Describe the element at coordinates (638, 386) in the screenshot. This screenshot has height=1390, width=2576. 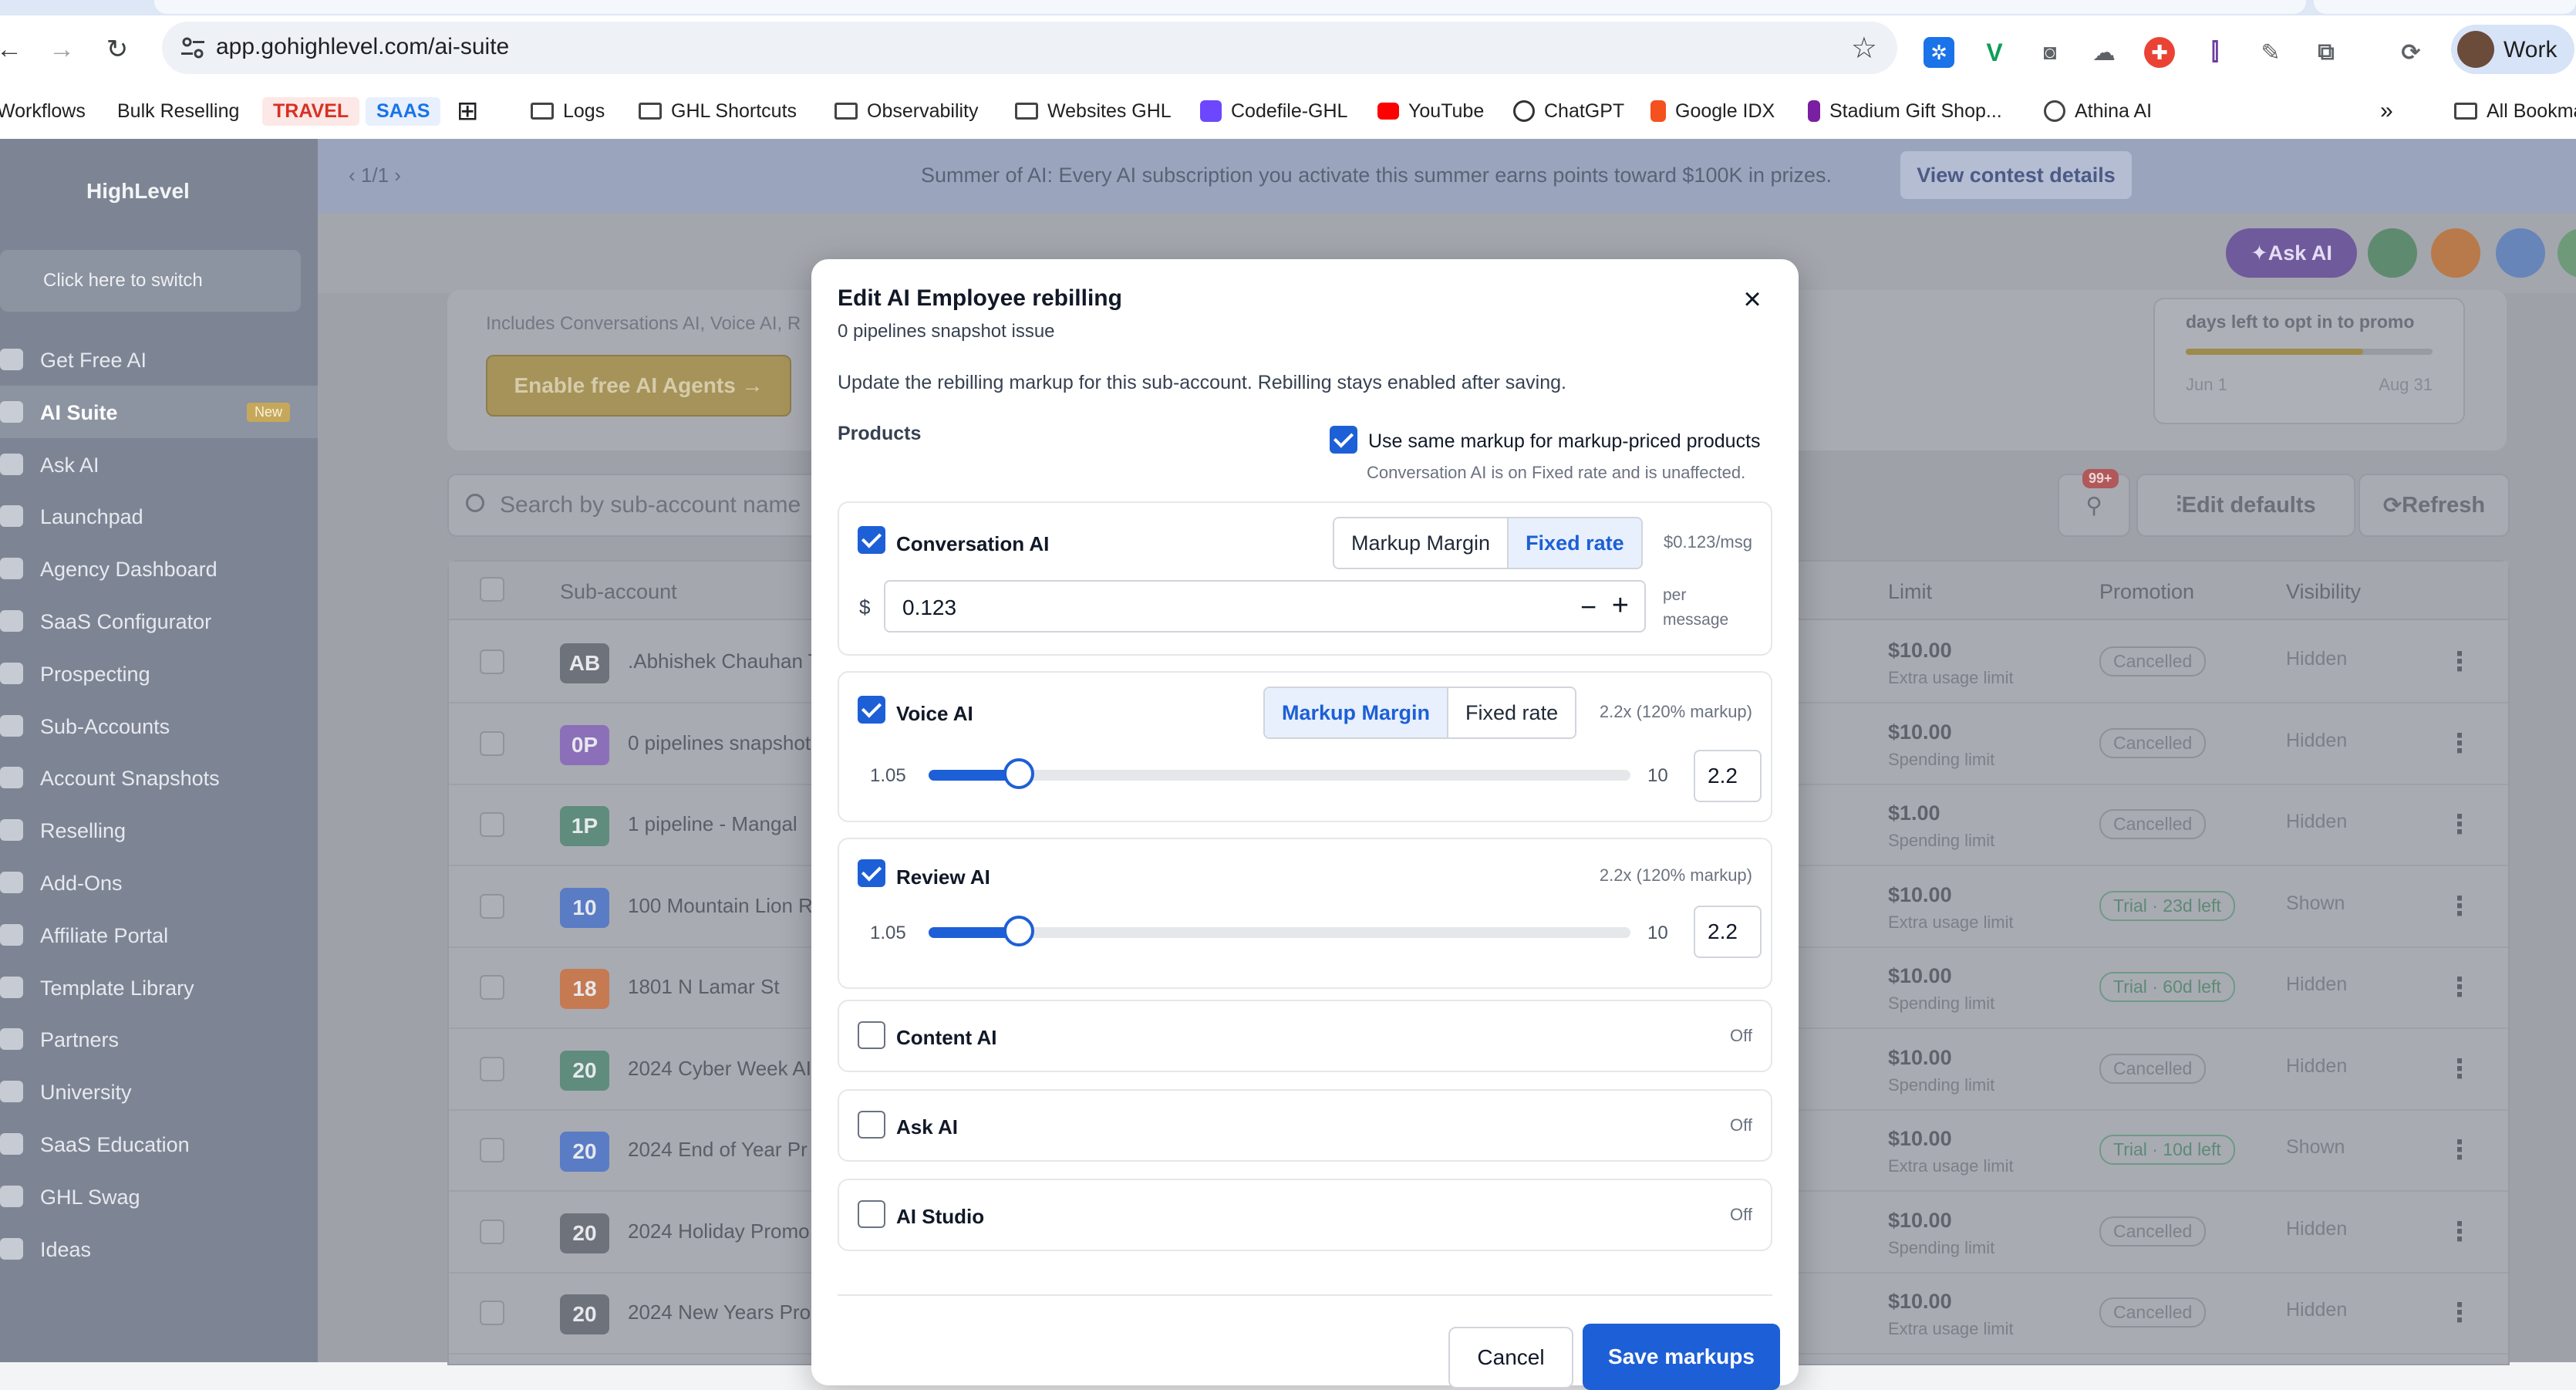
I see `enable-free-ai-agents-button: Enable free AI Agents →` at that location.